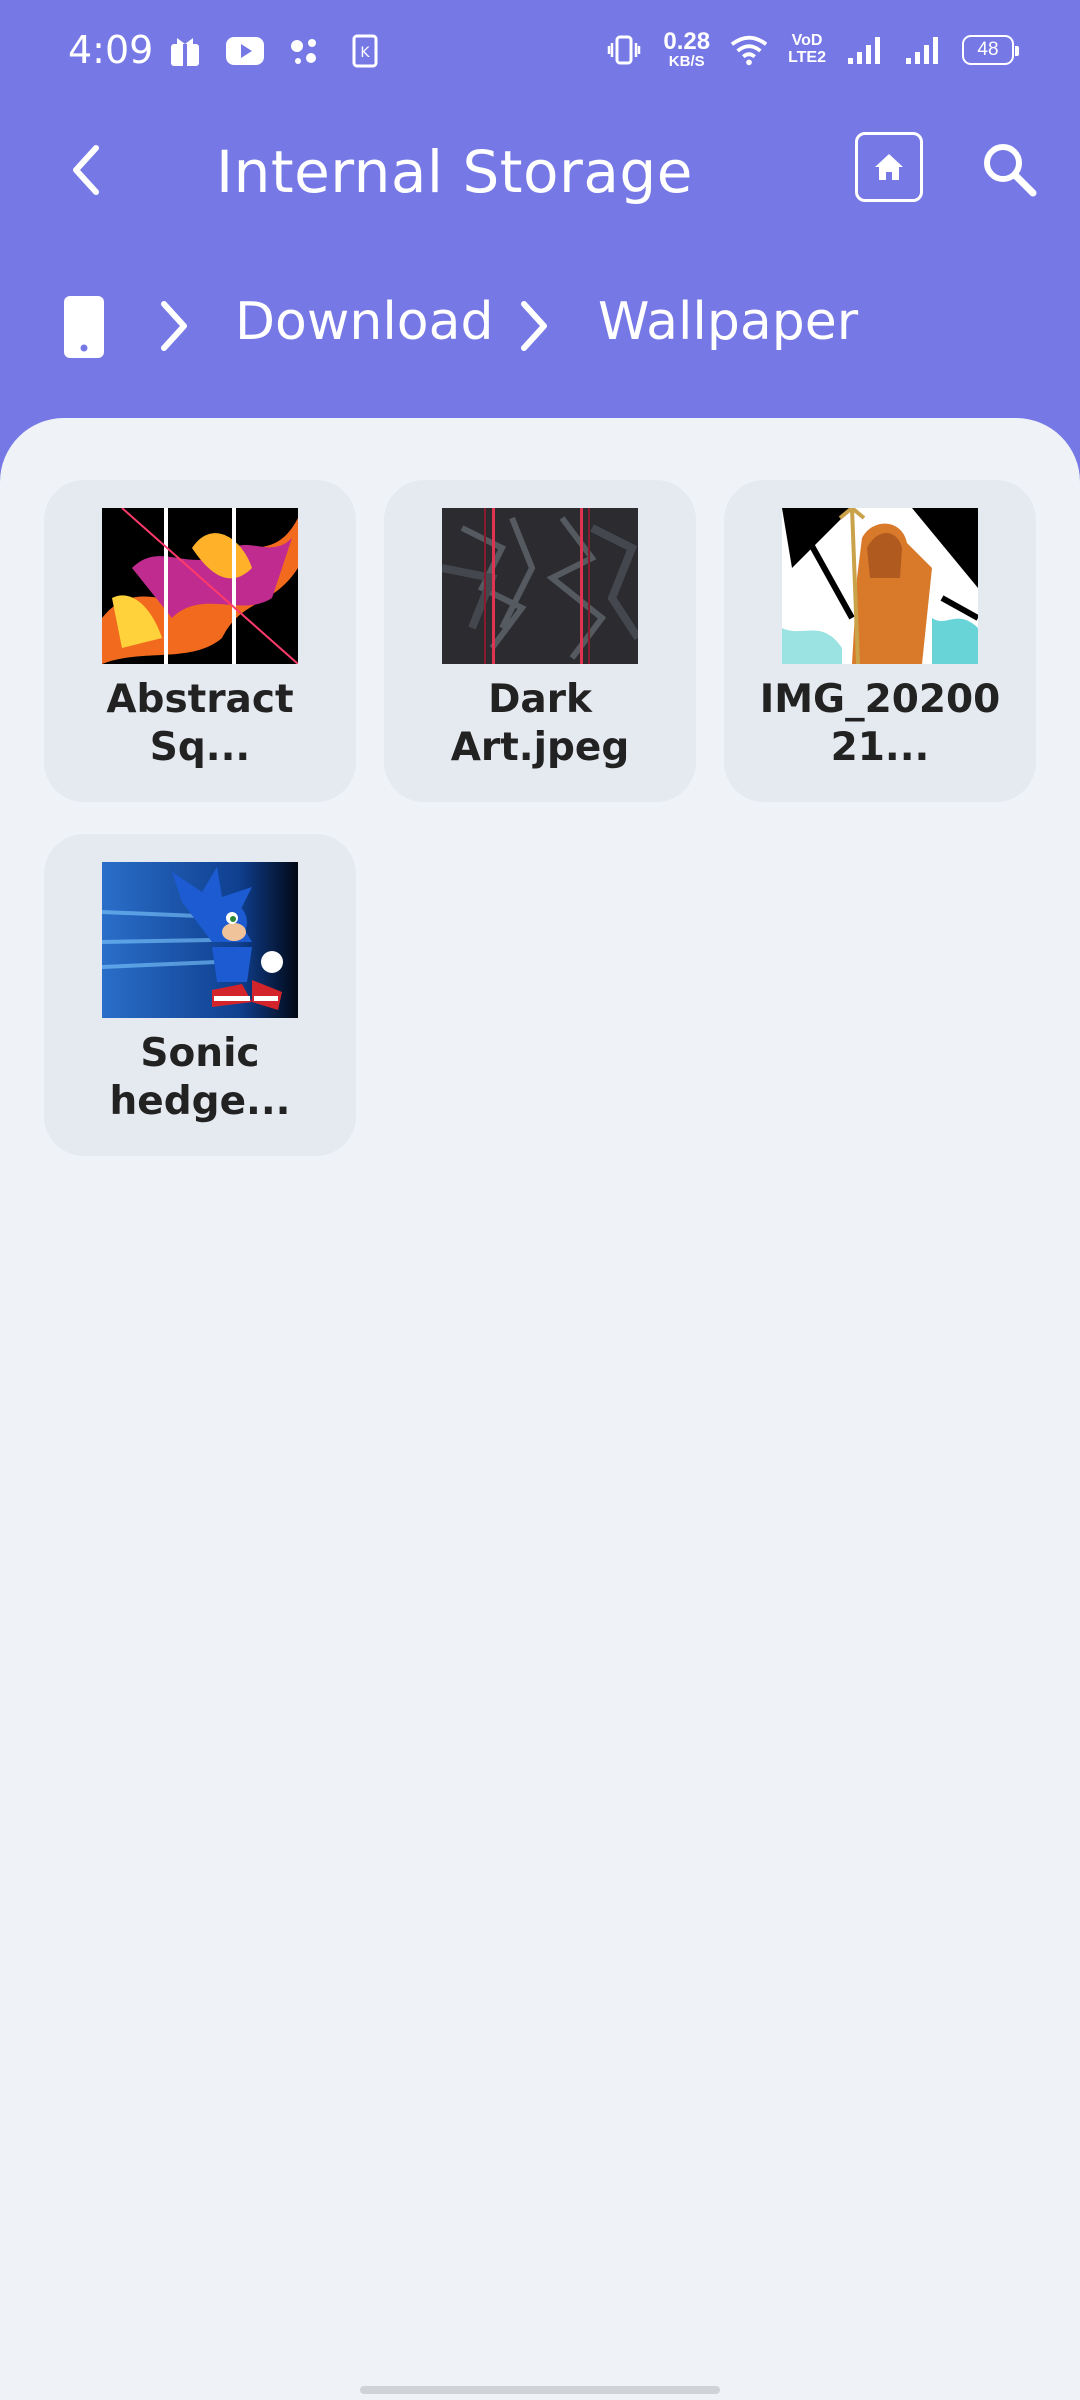 This screenshot has height=2400, width=1080. I want to click on breadcrumb: Download Wallpaper, so click(540, 326).